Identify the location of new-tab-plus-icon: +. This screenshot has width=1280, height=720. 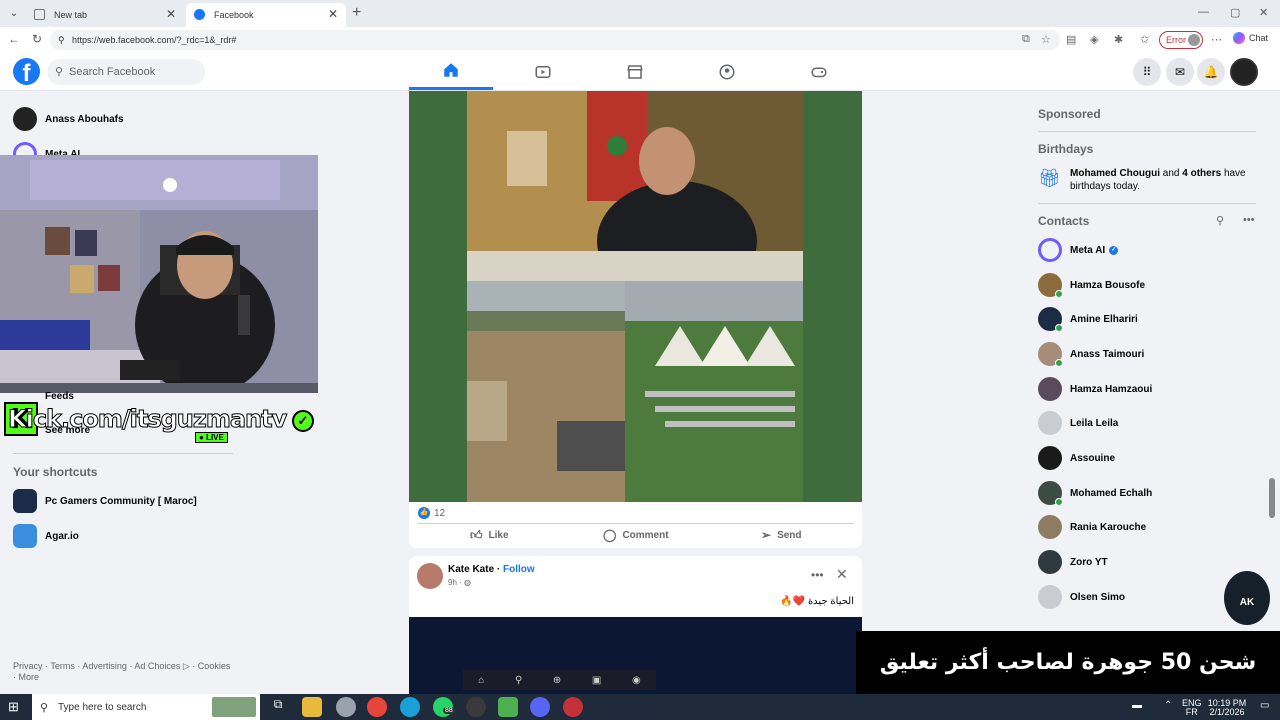
(356, 13).